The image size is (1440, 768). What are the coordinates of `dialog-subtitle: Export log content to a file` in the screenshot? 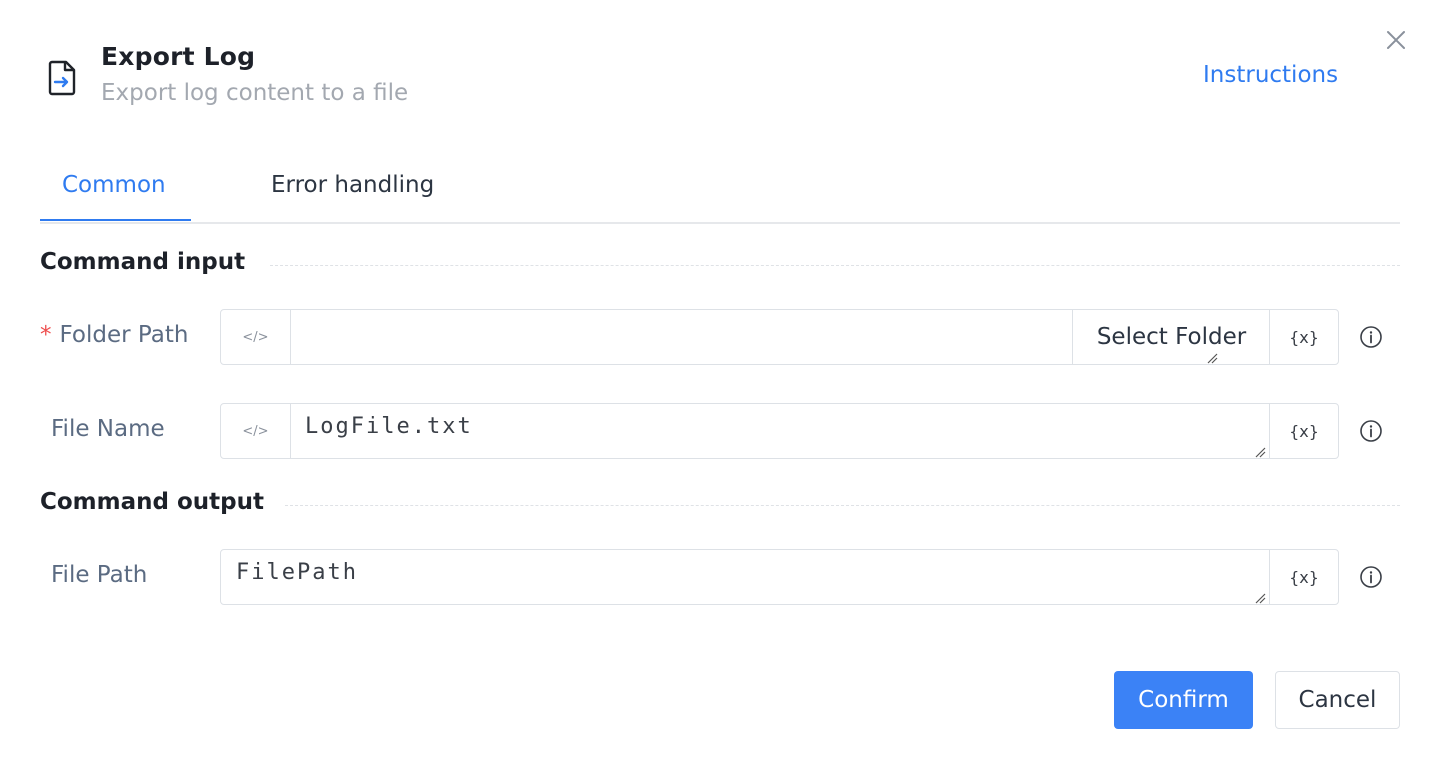 It's located at (255, 93).